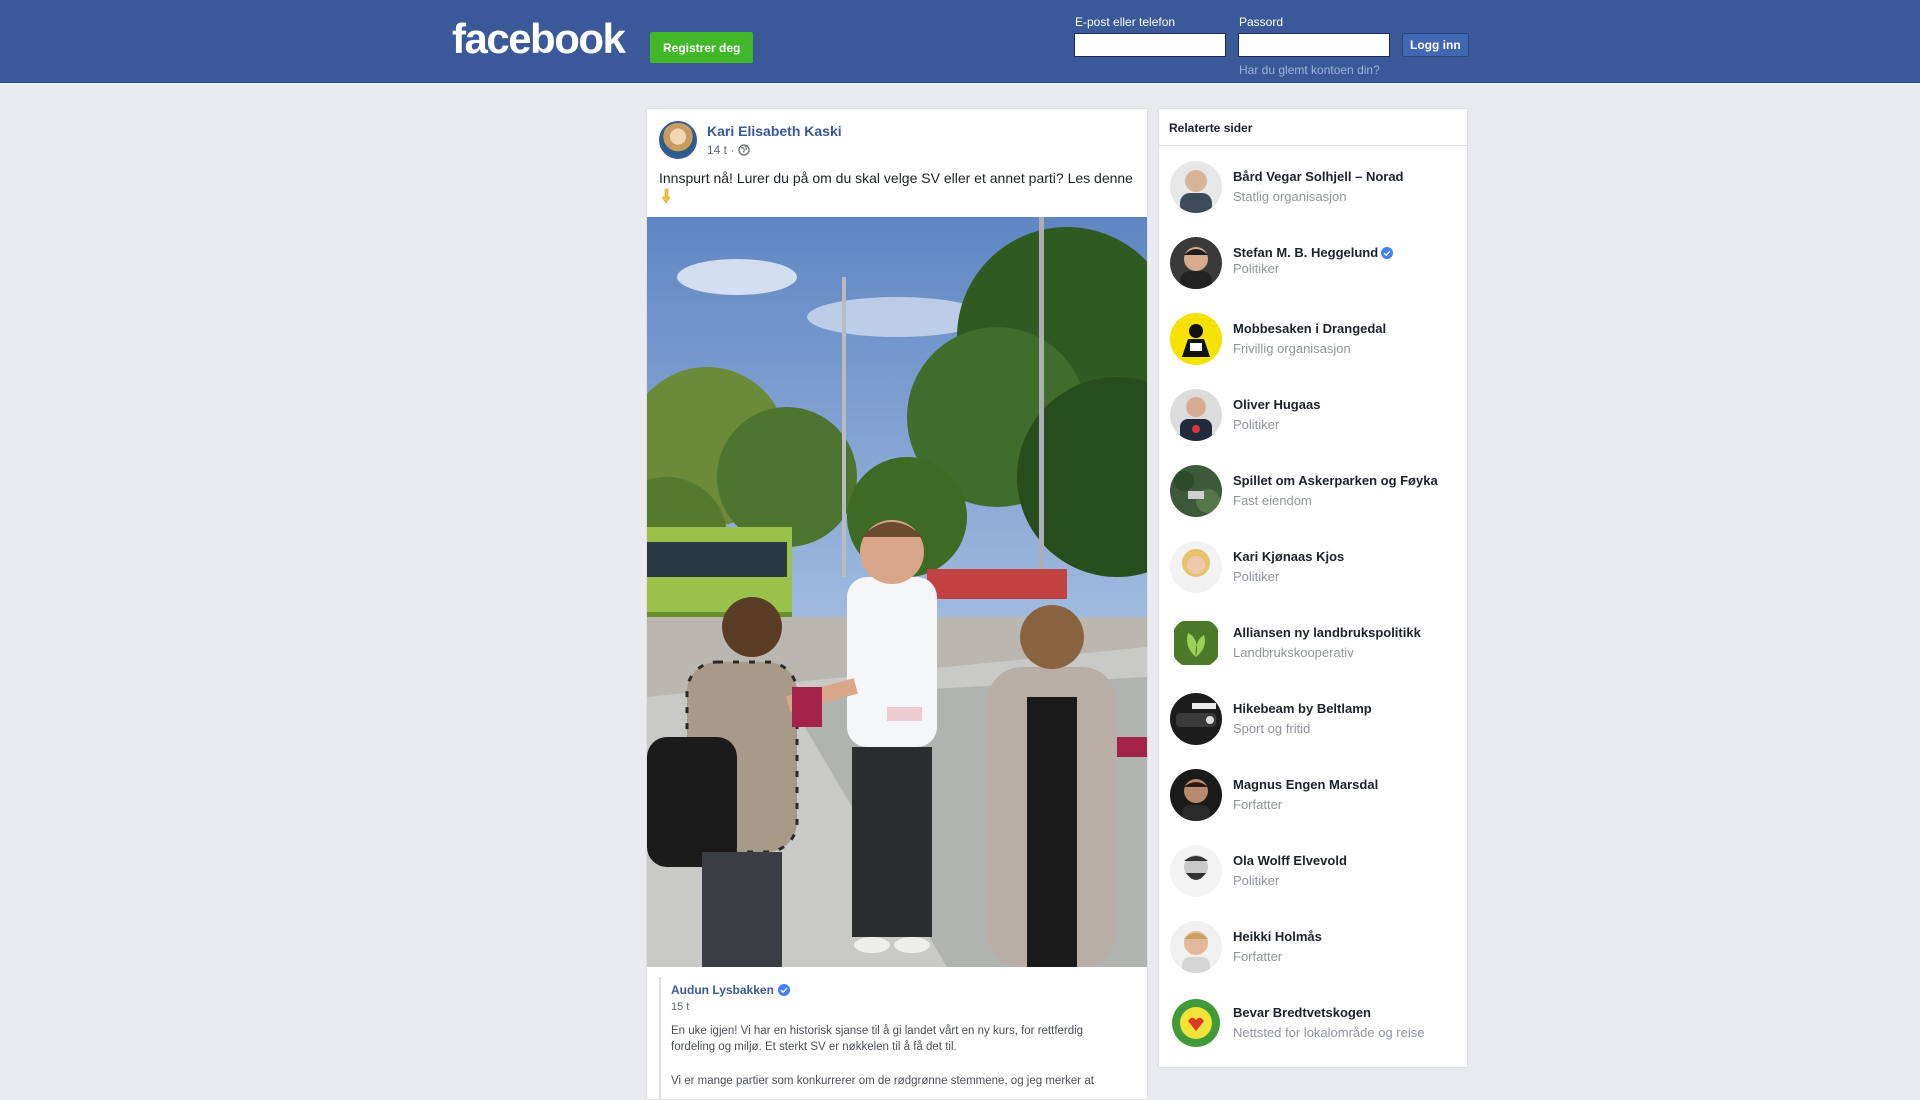  I want to click on page-name-text: Ola Wolff Elvevold, so click(1290, 860).